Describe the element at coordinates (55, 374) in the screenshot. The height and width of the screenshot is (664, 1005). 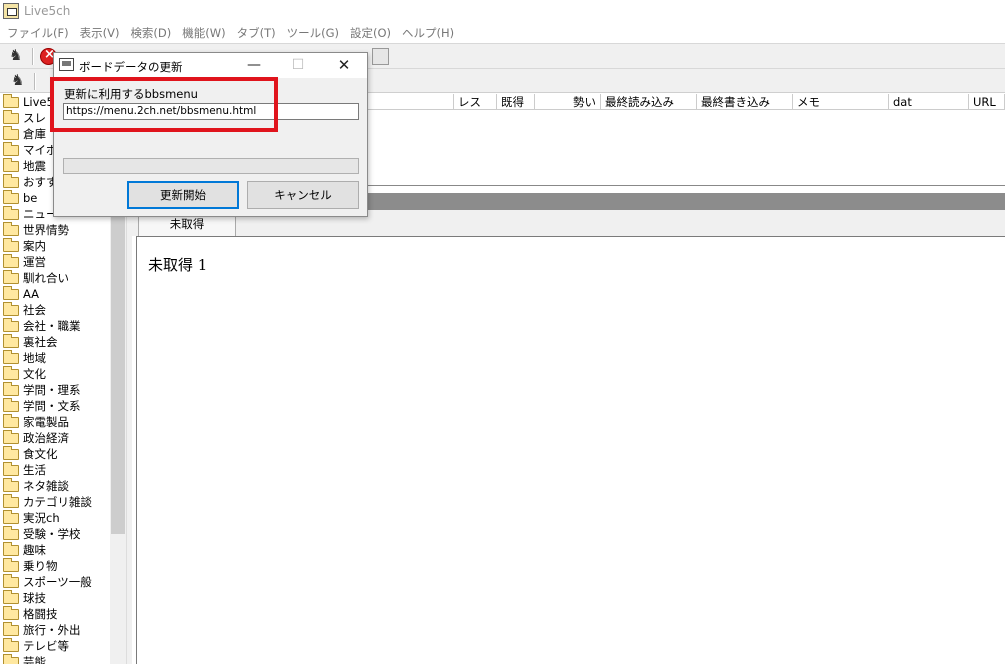
I see `sidebar-item: 文化` at that location.